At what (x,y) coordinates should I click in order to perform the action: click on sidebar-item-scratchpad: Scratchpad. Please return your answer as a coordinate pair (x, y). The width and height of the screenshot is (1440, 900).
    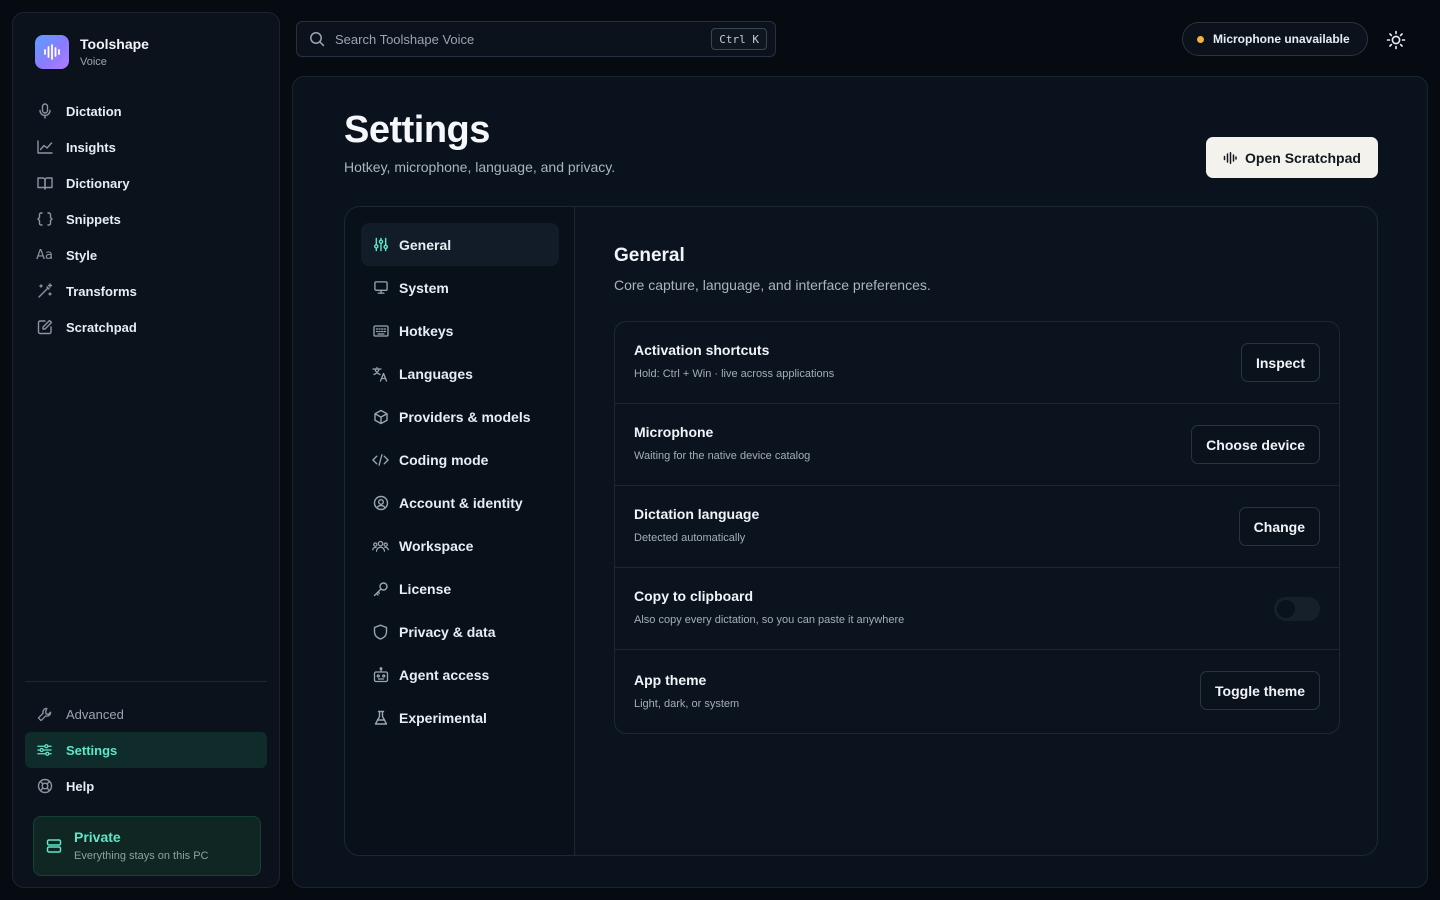
    Looking at the image, I should click on (146, 327).